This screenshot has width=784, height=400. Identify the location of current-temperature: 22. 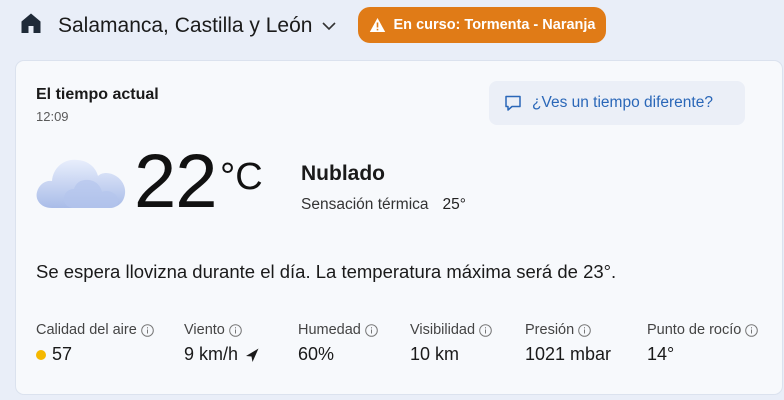
(176, 181).